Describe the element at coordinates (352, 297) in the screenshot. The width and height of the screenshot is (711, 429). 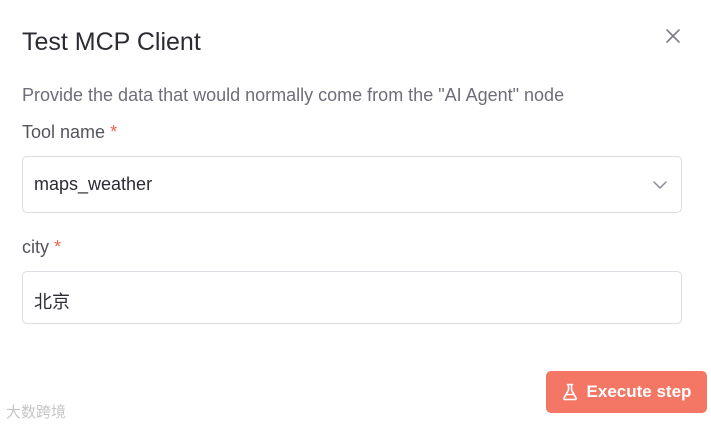
I see `city-input: 北京` at that location.